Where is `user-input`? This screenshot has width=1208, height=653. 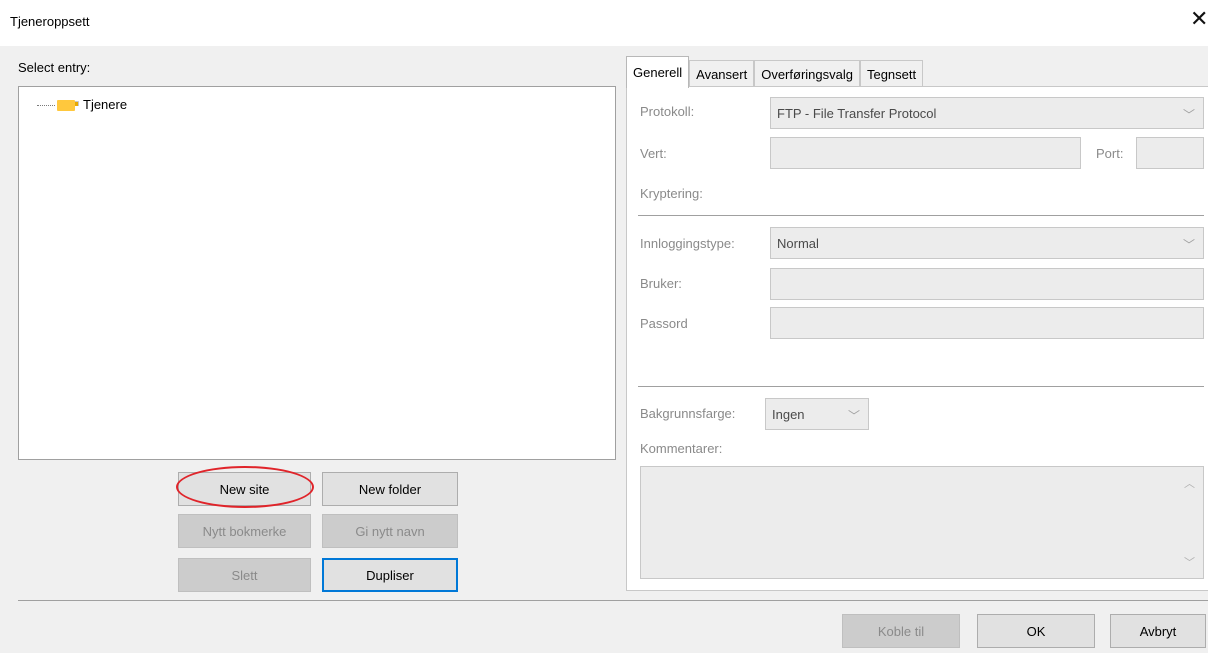
user-input is located at coordinates (987, 284).